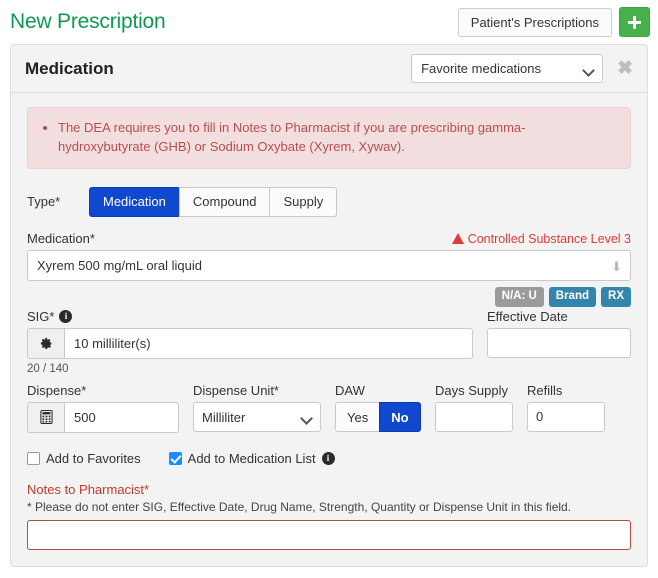 The width and height of the screenshot is (658, 578). I want to click on dispense-label: Dispense*, so click(57, 390).